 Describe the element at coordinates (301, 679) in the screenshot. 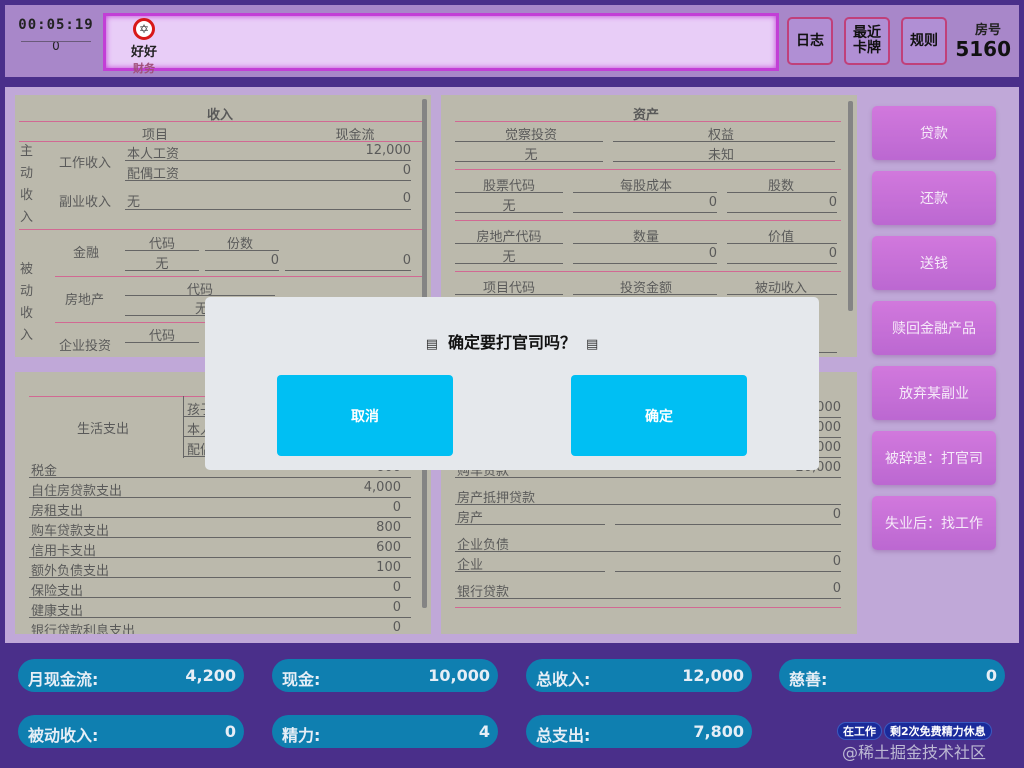

I see `stat-label: 现金:` at that location.